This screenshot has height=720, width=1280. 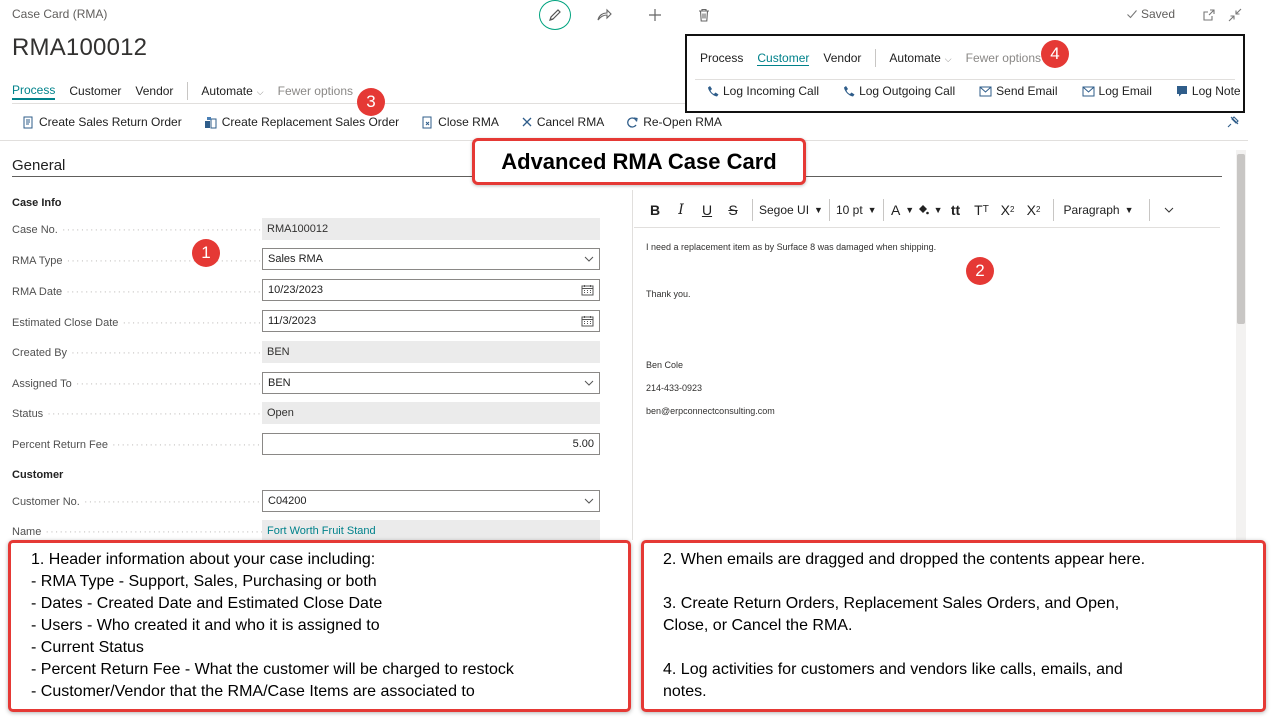 I want to click on banner-title: Advanced RMA Case Card, so click(x=639, y=161).